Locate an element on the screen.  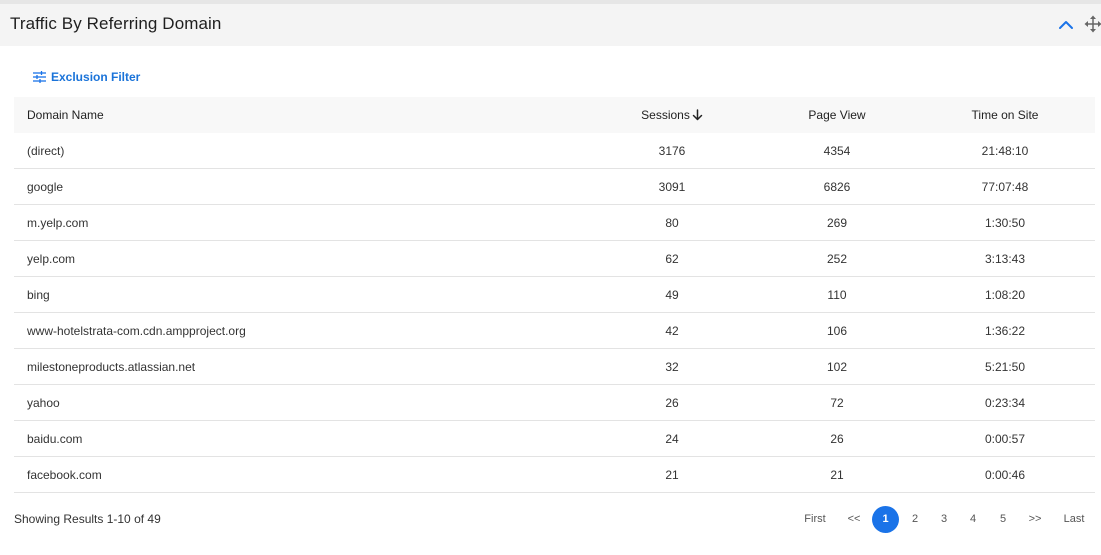
header-sessions-label: Sessions is located at coordinates (665, 115).